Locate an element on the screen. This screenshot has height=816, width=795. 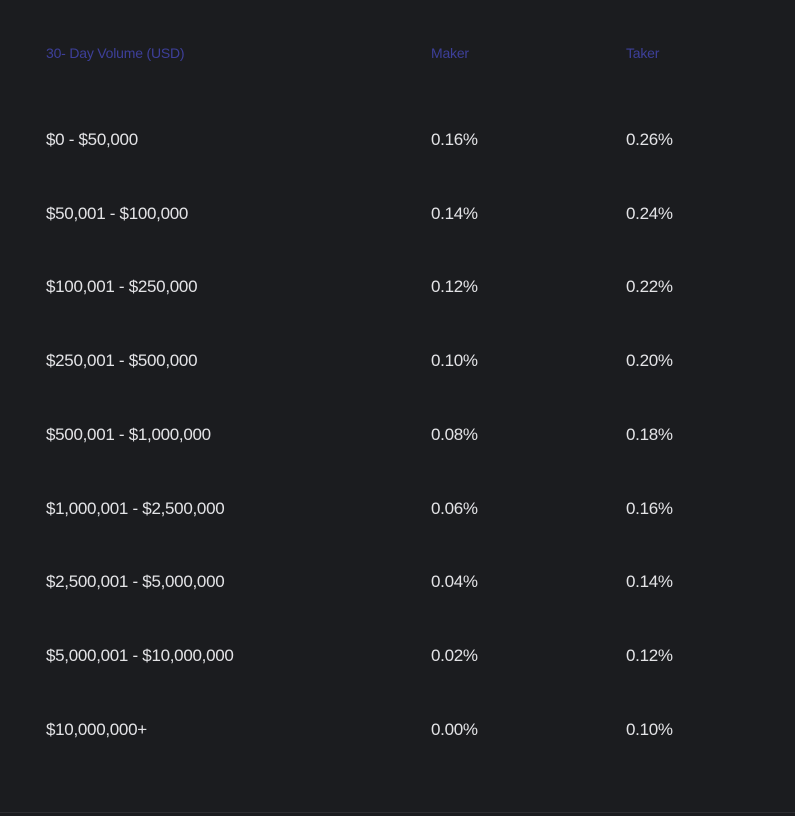
cell-volume: $10,000,000+ is located at coordinates (96, 729).